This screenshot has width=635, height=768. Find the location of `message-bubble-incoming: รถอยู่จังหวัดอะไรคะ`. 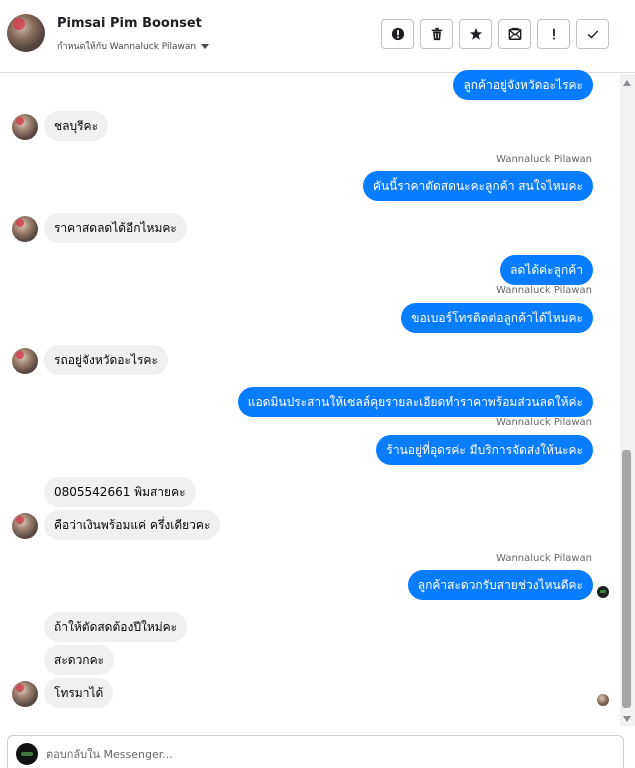

message-bubble-incoming: รถอยู่จังหวัดอะไรคะ is located at coordinates (106, 360).